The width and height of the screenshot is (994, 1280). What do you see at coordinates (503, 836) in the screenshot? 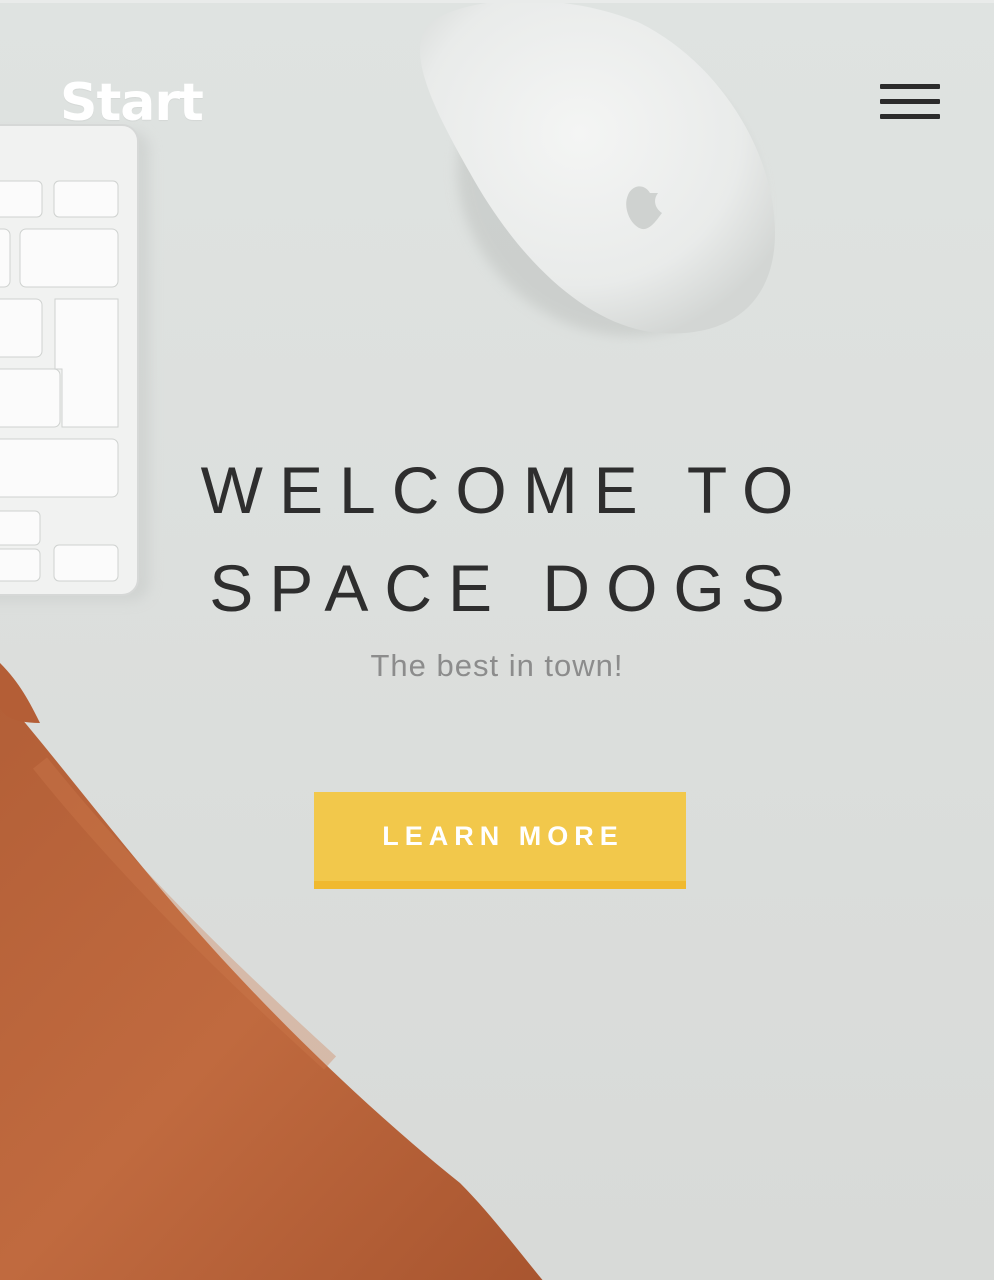
I see `learn-more-button-label: LEARN MORE` at bounding box center [503, 836].